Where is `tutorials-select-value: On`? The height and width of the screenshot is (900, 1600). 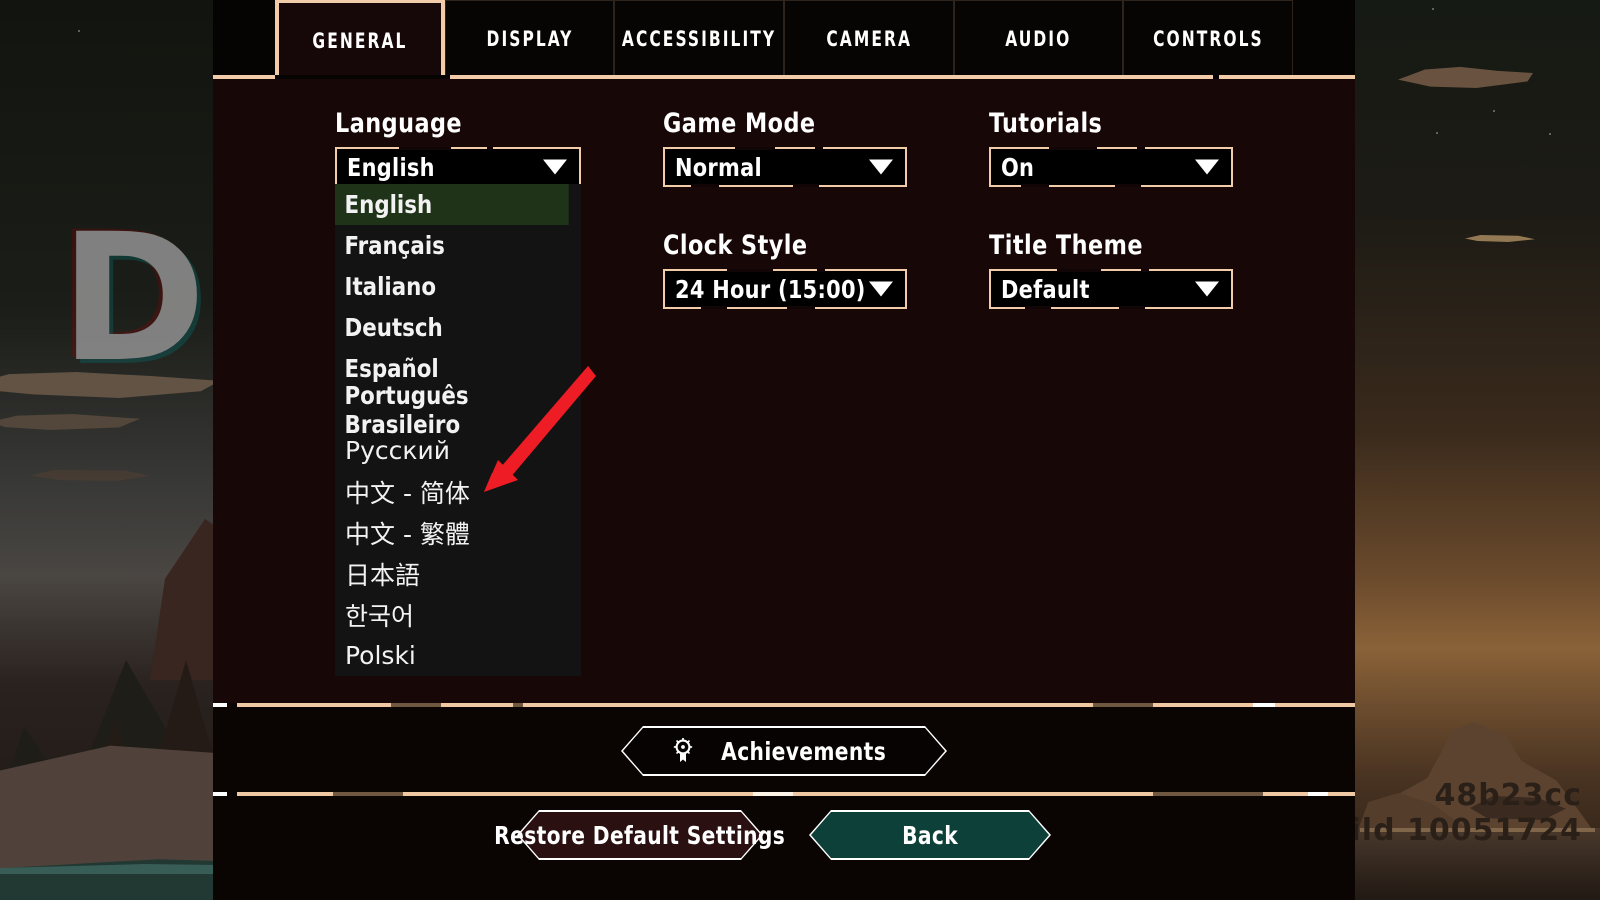 tutorials-select-value: On is located at coordinates (1018, 167).